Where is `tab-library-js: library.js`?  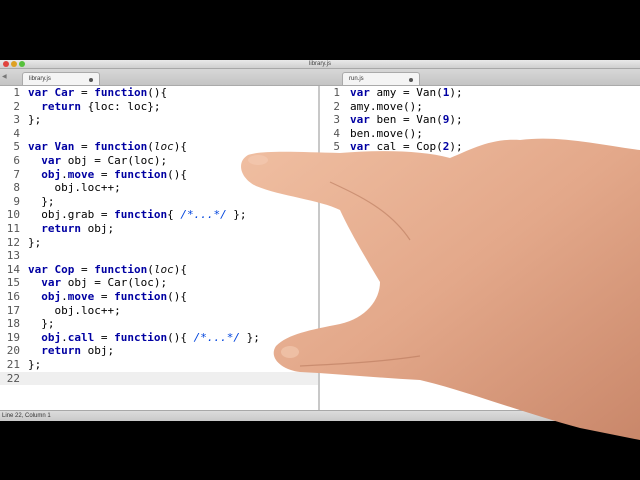 tab-library-js: library.js is located at coordinates (61, 78).